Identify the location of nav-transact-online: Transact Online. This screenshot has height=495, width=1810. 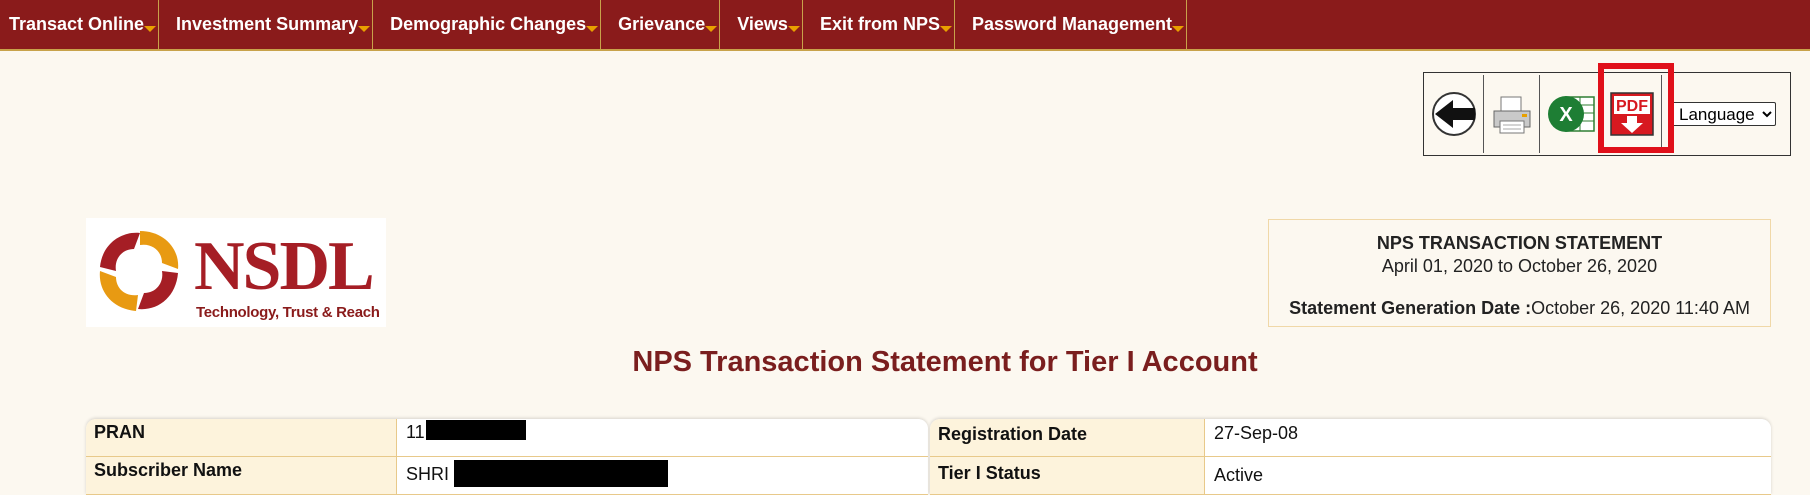
(80, 24).